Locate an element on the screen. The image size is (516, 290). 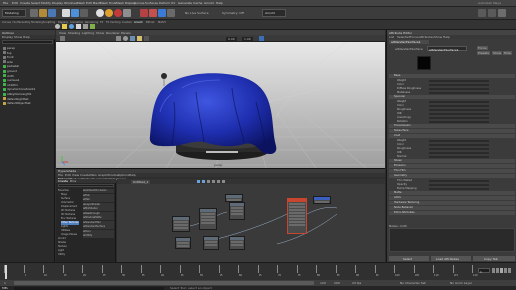
vp-menu-shading: Shading is located at coordinates (74, 33).